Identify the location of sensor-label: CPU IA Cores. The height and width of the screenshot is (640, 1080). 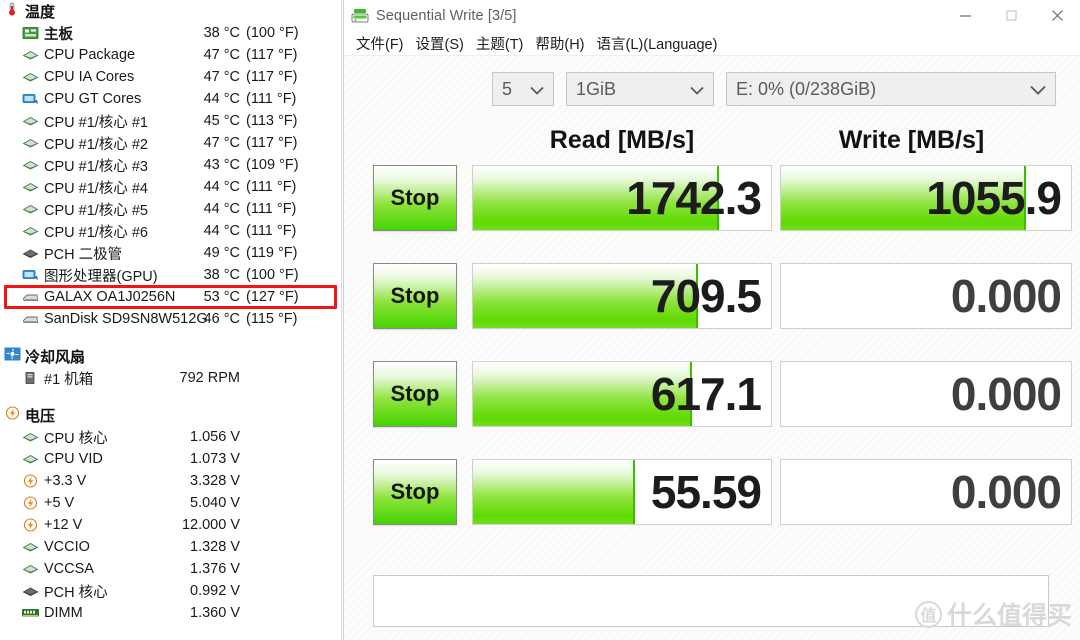
(89, 77).